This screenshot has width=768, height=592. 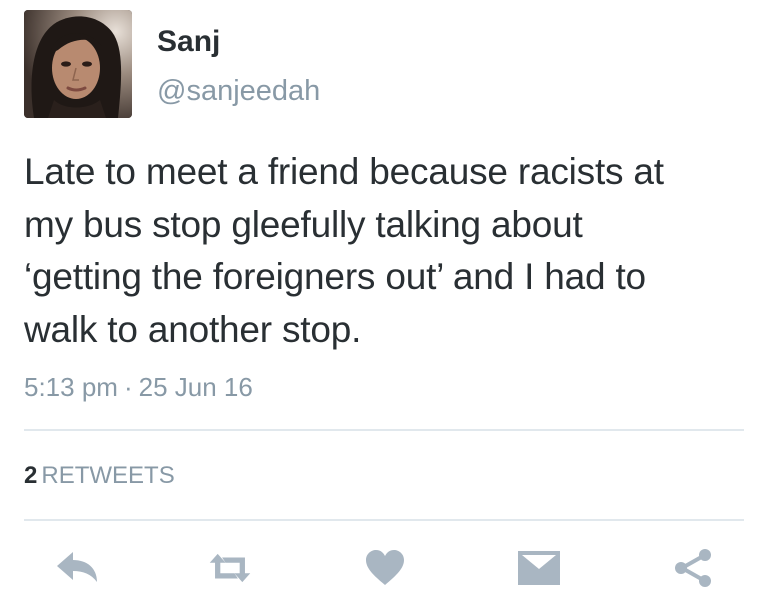 What do you see at coordinates (238, 91) in the screenshot?
I see `author-handle: @sanjeedah` at bounding box center [238, 91].